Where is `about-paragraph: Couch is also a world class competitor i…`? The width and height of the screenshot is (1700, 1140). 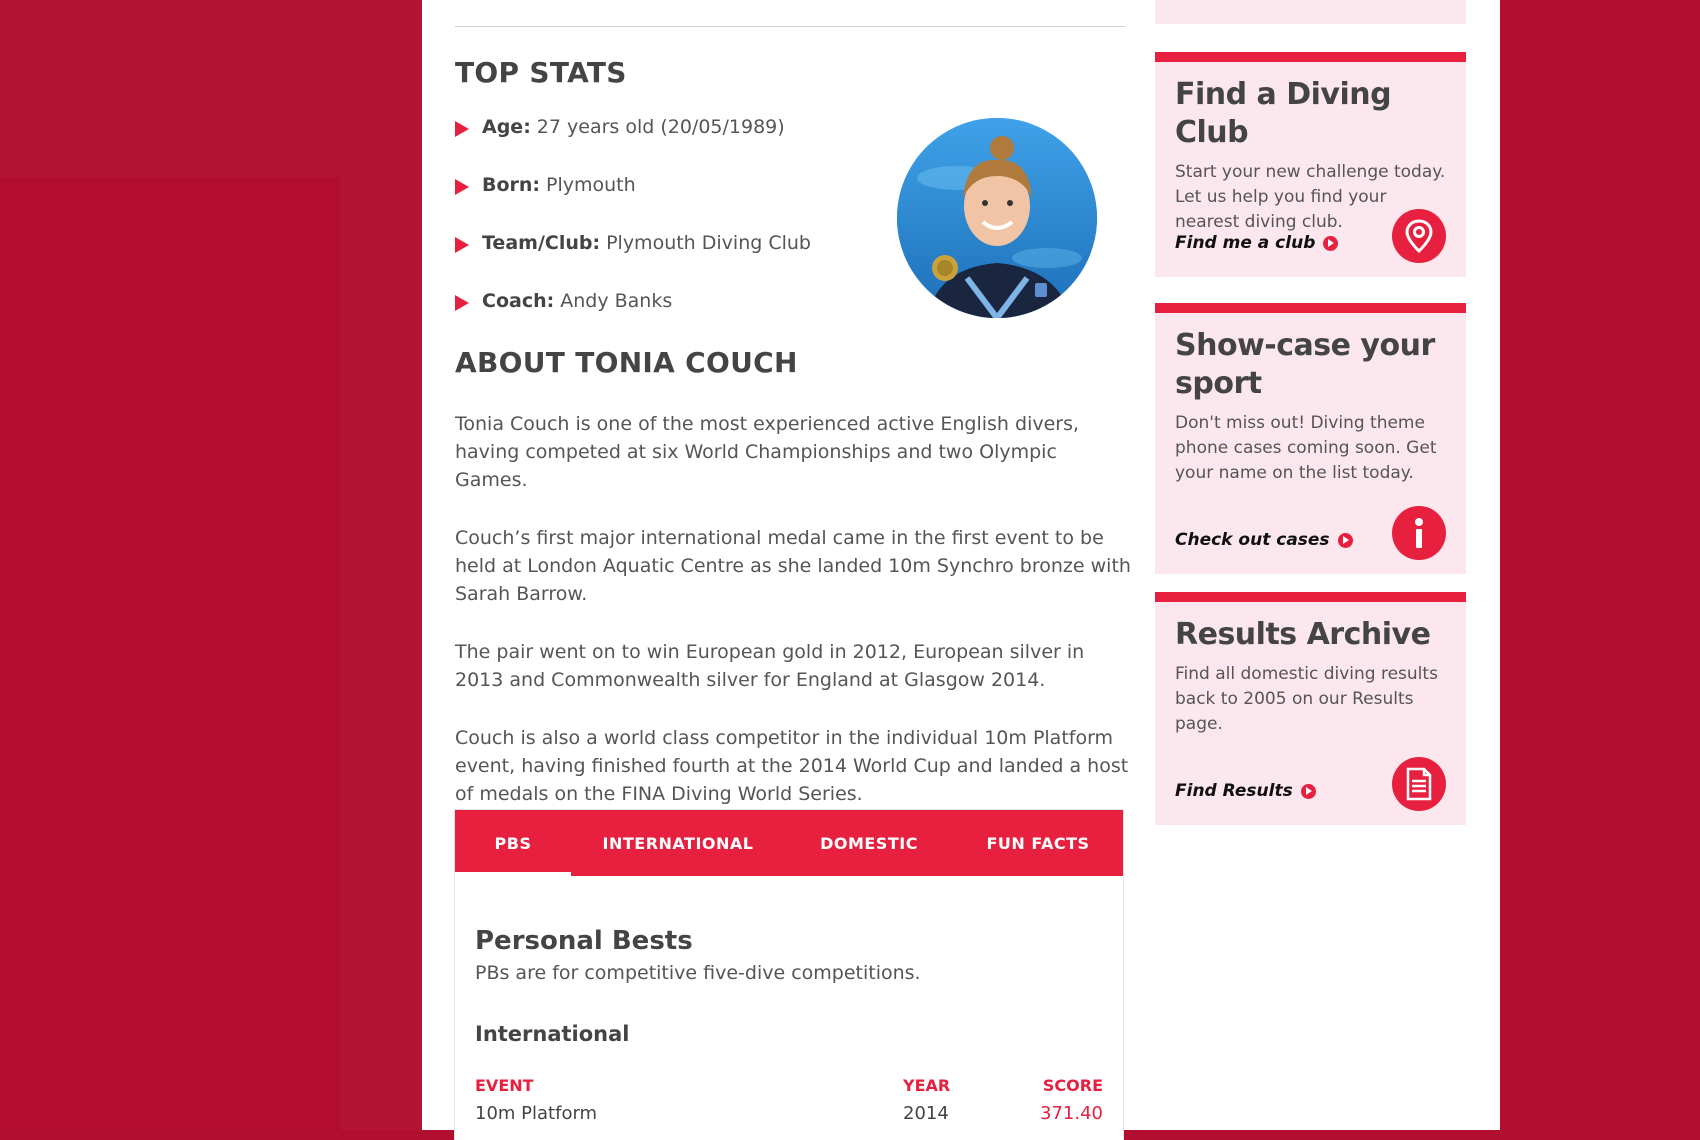
about-paragraph: Couch is also a world class competitor i… is located at coordinates (792, 766).